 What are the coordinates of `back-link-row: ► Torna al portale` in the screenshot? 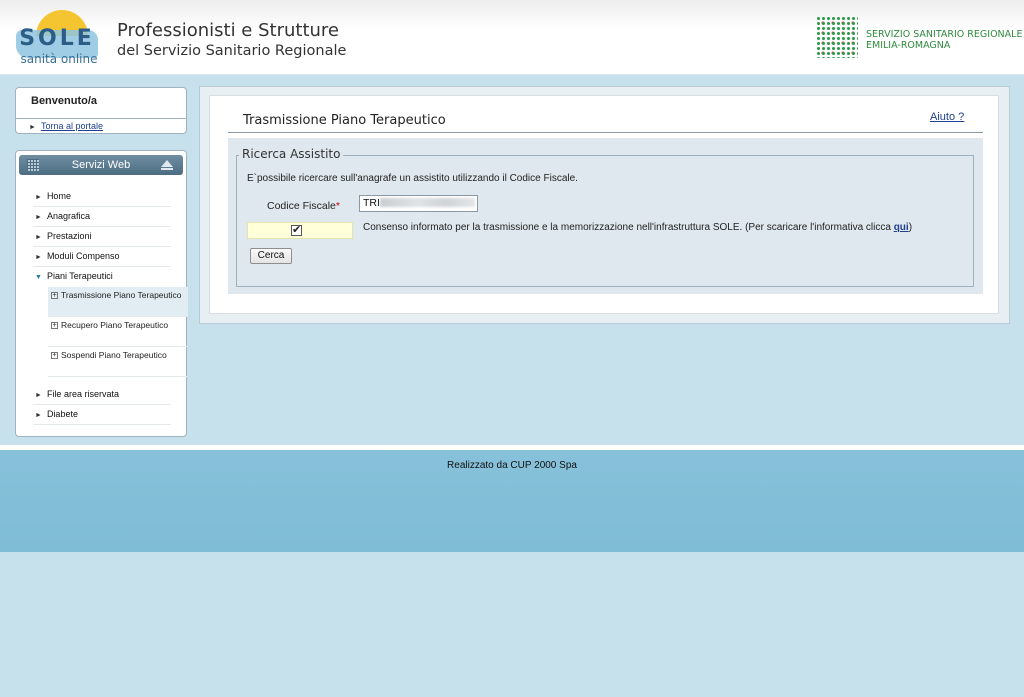 It's located at (101, 125).